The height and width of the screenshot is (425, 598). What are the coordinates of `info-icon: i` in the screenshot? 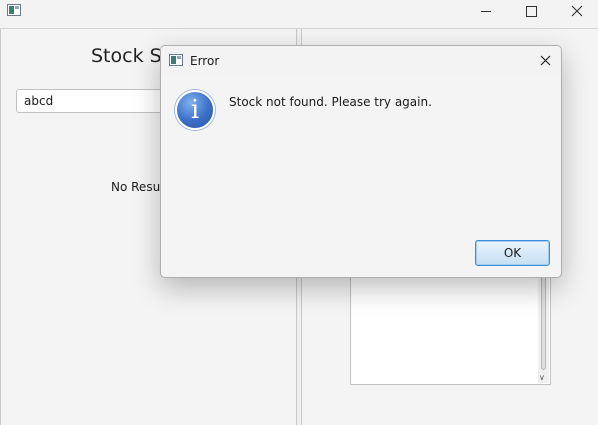 It's located at (195, 110).